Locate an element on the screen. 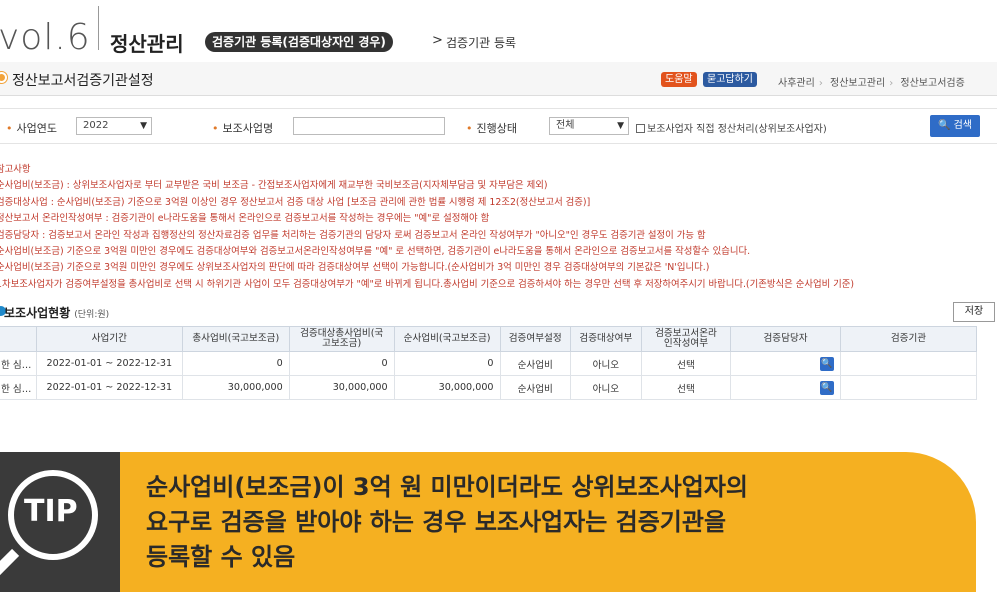 This screenshot has width=997, height=592. cell-net: 30,000,000 is located at coordinates (447, 387).